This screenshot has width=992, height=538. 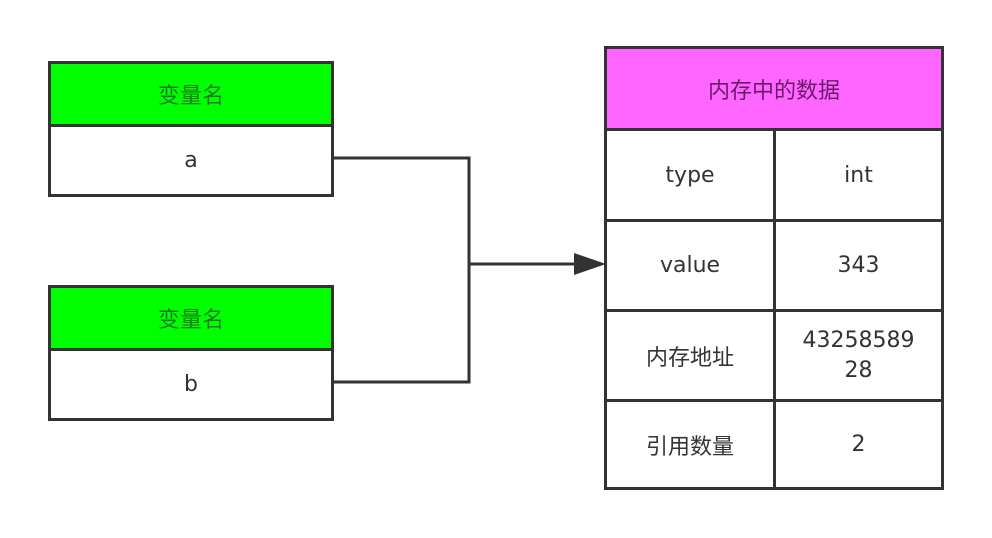 What do you see at coordinates (858, 265) in the screenshot?
I see `row-value-value: 343` at bounding box center [858, 265].